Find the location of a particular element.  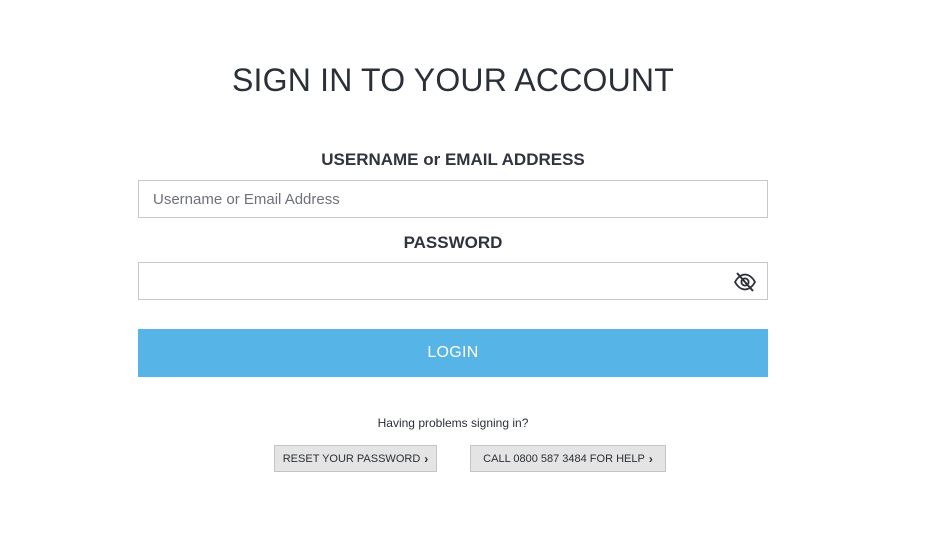

password-label: PASSWORD is located at coordinates (453, 242).